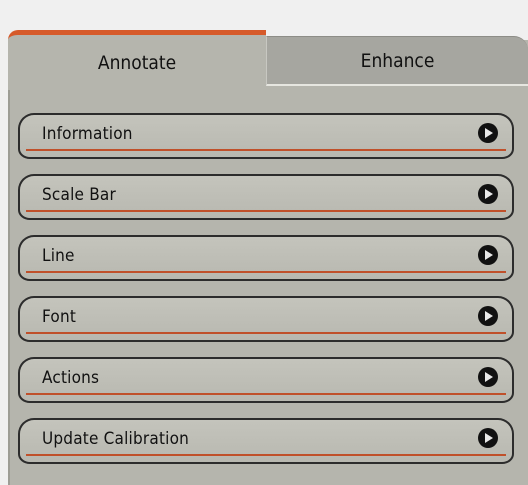  Describe the element at coordinates (71, 378) in the screenshot. I see `section-label: Actions` at that location.